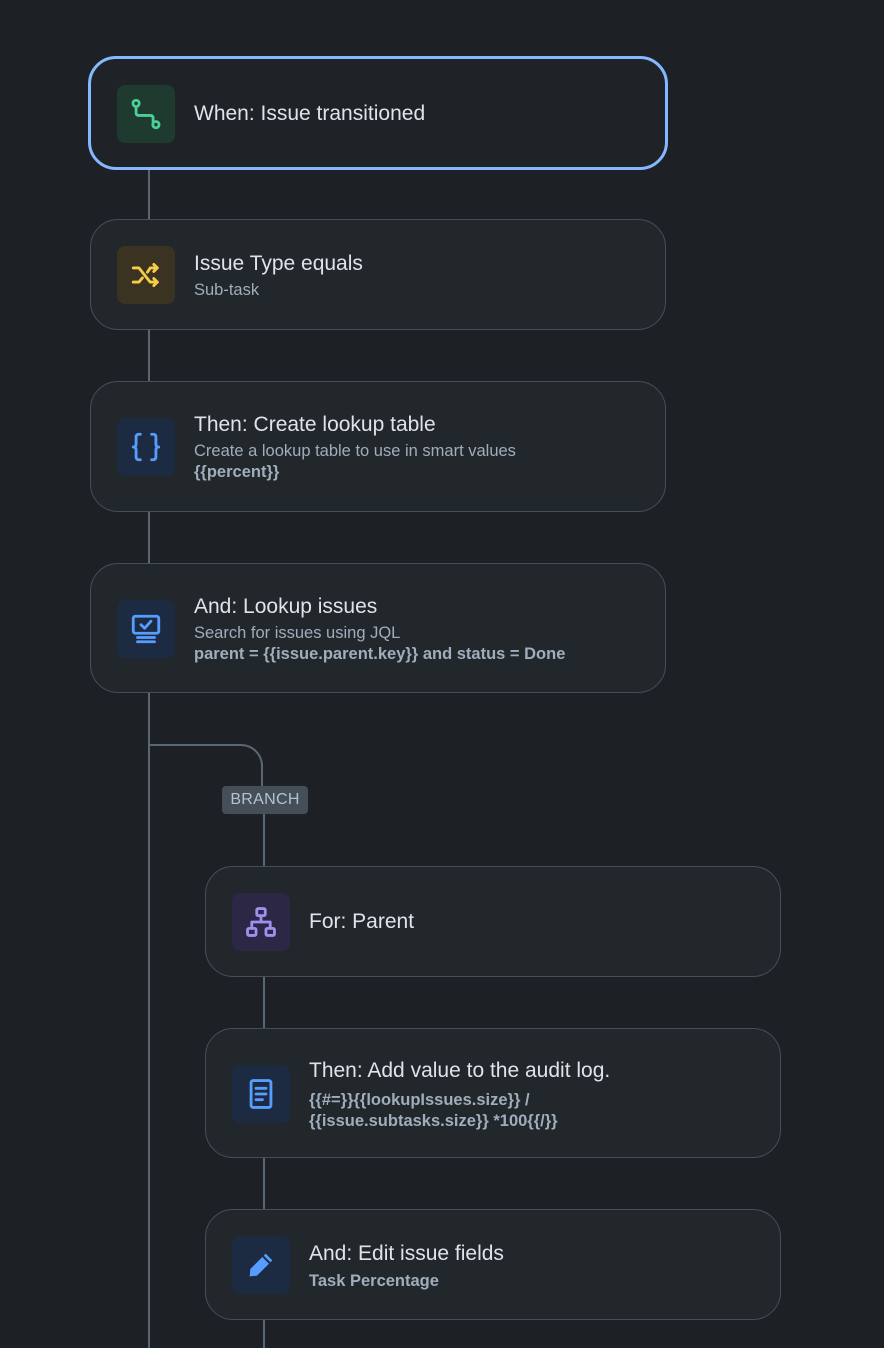 This screenshot has height=1348, width=884. What do you see at coordinates (206, 765) in the screenshot?
I see `branch-connector-curve` at bounding box center [206, 765].